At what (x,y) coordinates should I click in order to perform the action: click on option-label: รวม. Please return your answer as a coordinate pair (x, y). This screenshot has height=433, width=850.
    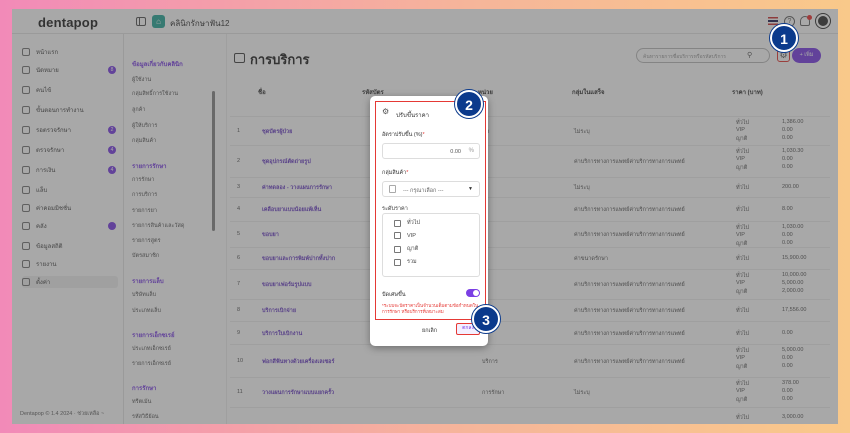
    Looking at the image, I should click on (412, 262).